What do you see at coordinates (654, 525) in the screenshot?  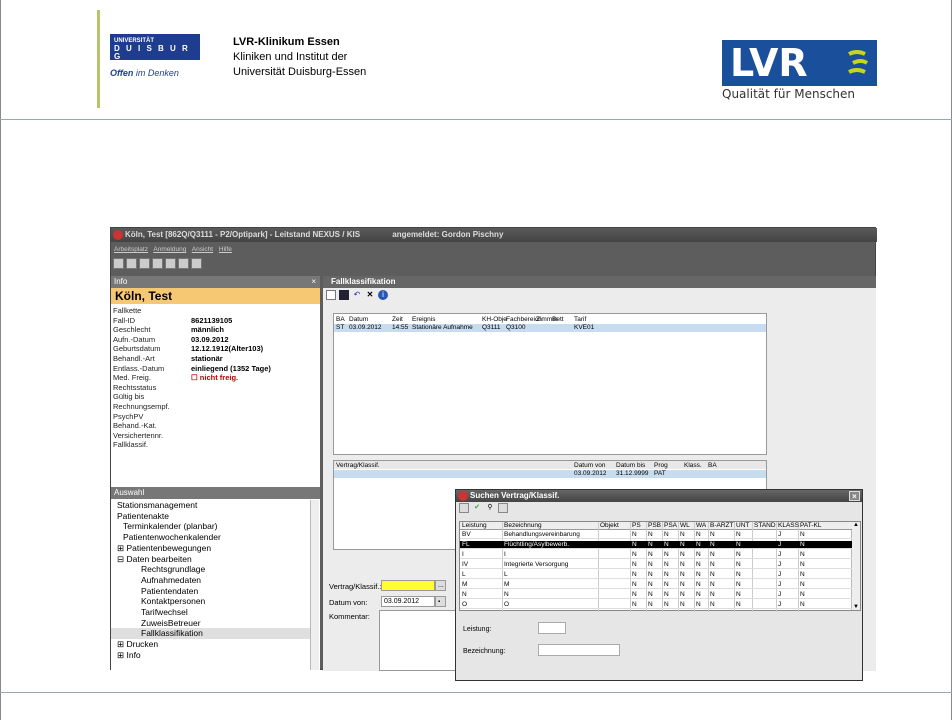 I see `dialog-header-cell: PSB` at bounding box center [654, 525].